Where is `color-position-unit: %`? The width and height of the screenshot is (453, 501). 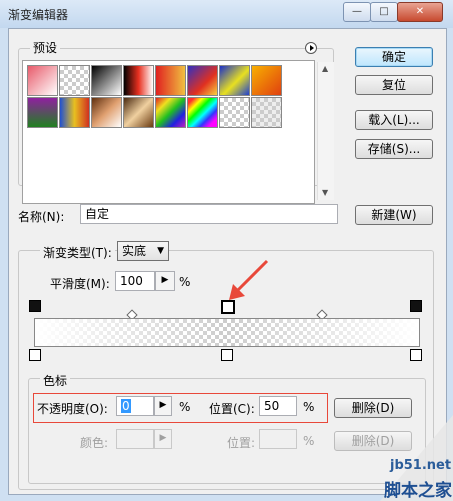
color-position-unit: % is located at coordinates (309, 441).